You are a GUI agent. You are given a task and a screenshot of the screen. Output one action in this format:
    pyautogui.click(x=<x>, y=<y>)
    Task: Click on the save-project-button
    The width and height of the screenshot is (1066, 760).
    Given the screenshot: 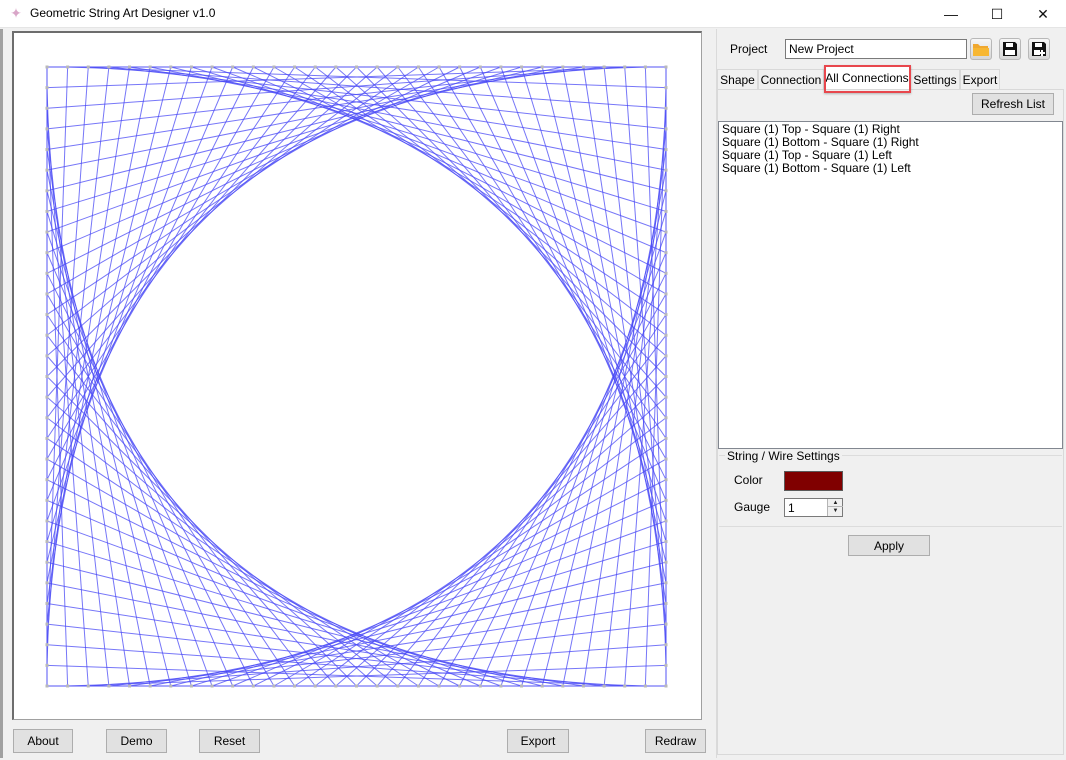 What is the action you would take?
    pyautogui.click(x=1010, y=49)
    